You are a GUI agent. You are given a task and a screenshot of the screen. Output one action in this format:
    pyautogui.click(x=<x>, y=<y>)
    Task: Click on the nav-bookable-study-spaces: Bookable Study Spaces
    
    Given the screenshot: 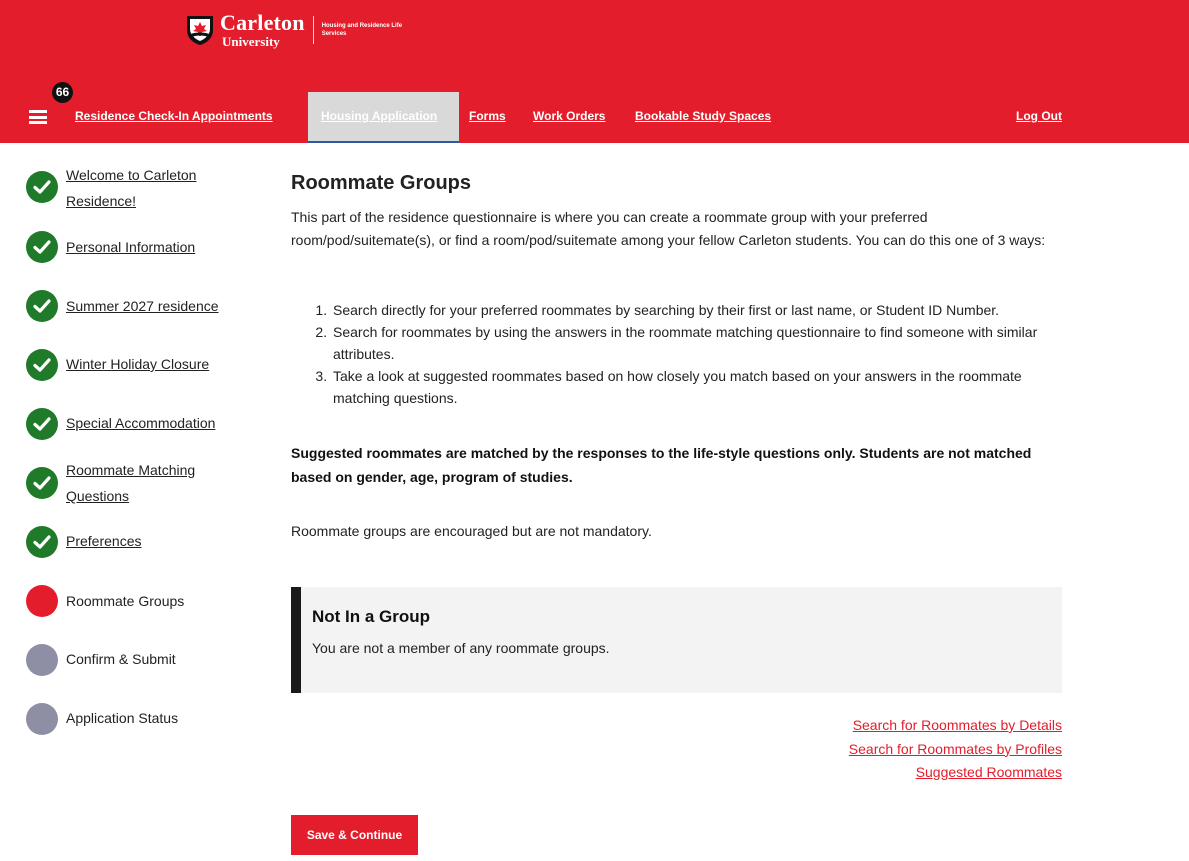 What is the action you would take?
    pyautogui.click(x=703, y=116)
    